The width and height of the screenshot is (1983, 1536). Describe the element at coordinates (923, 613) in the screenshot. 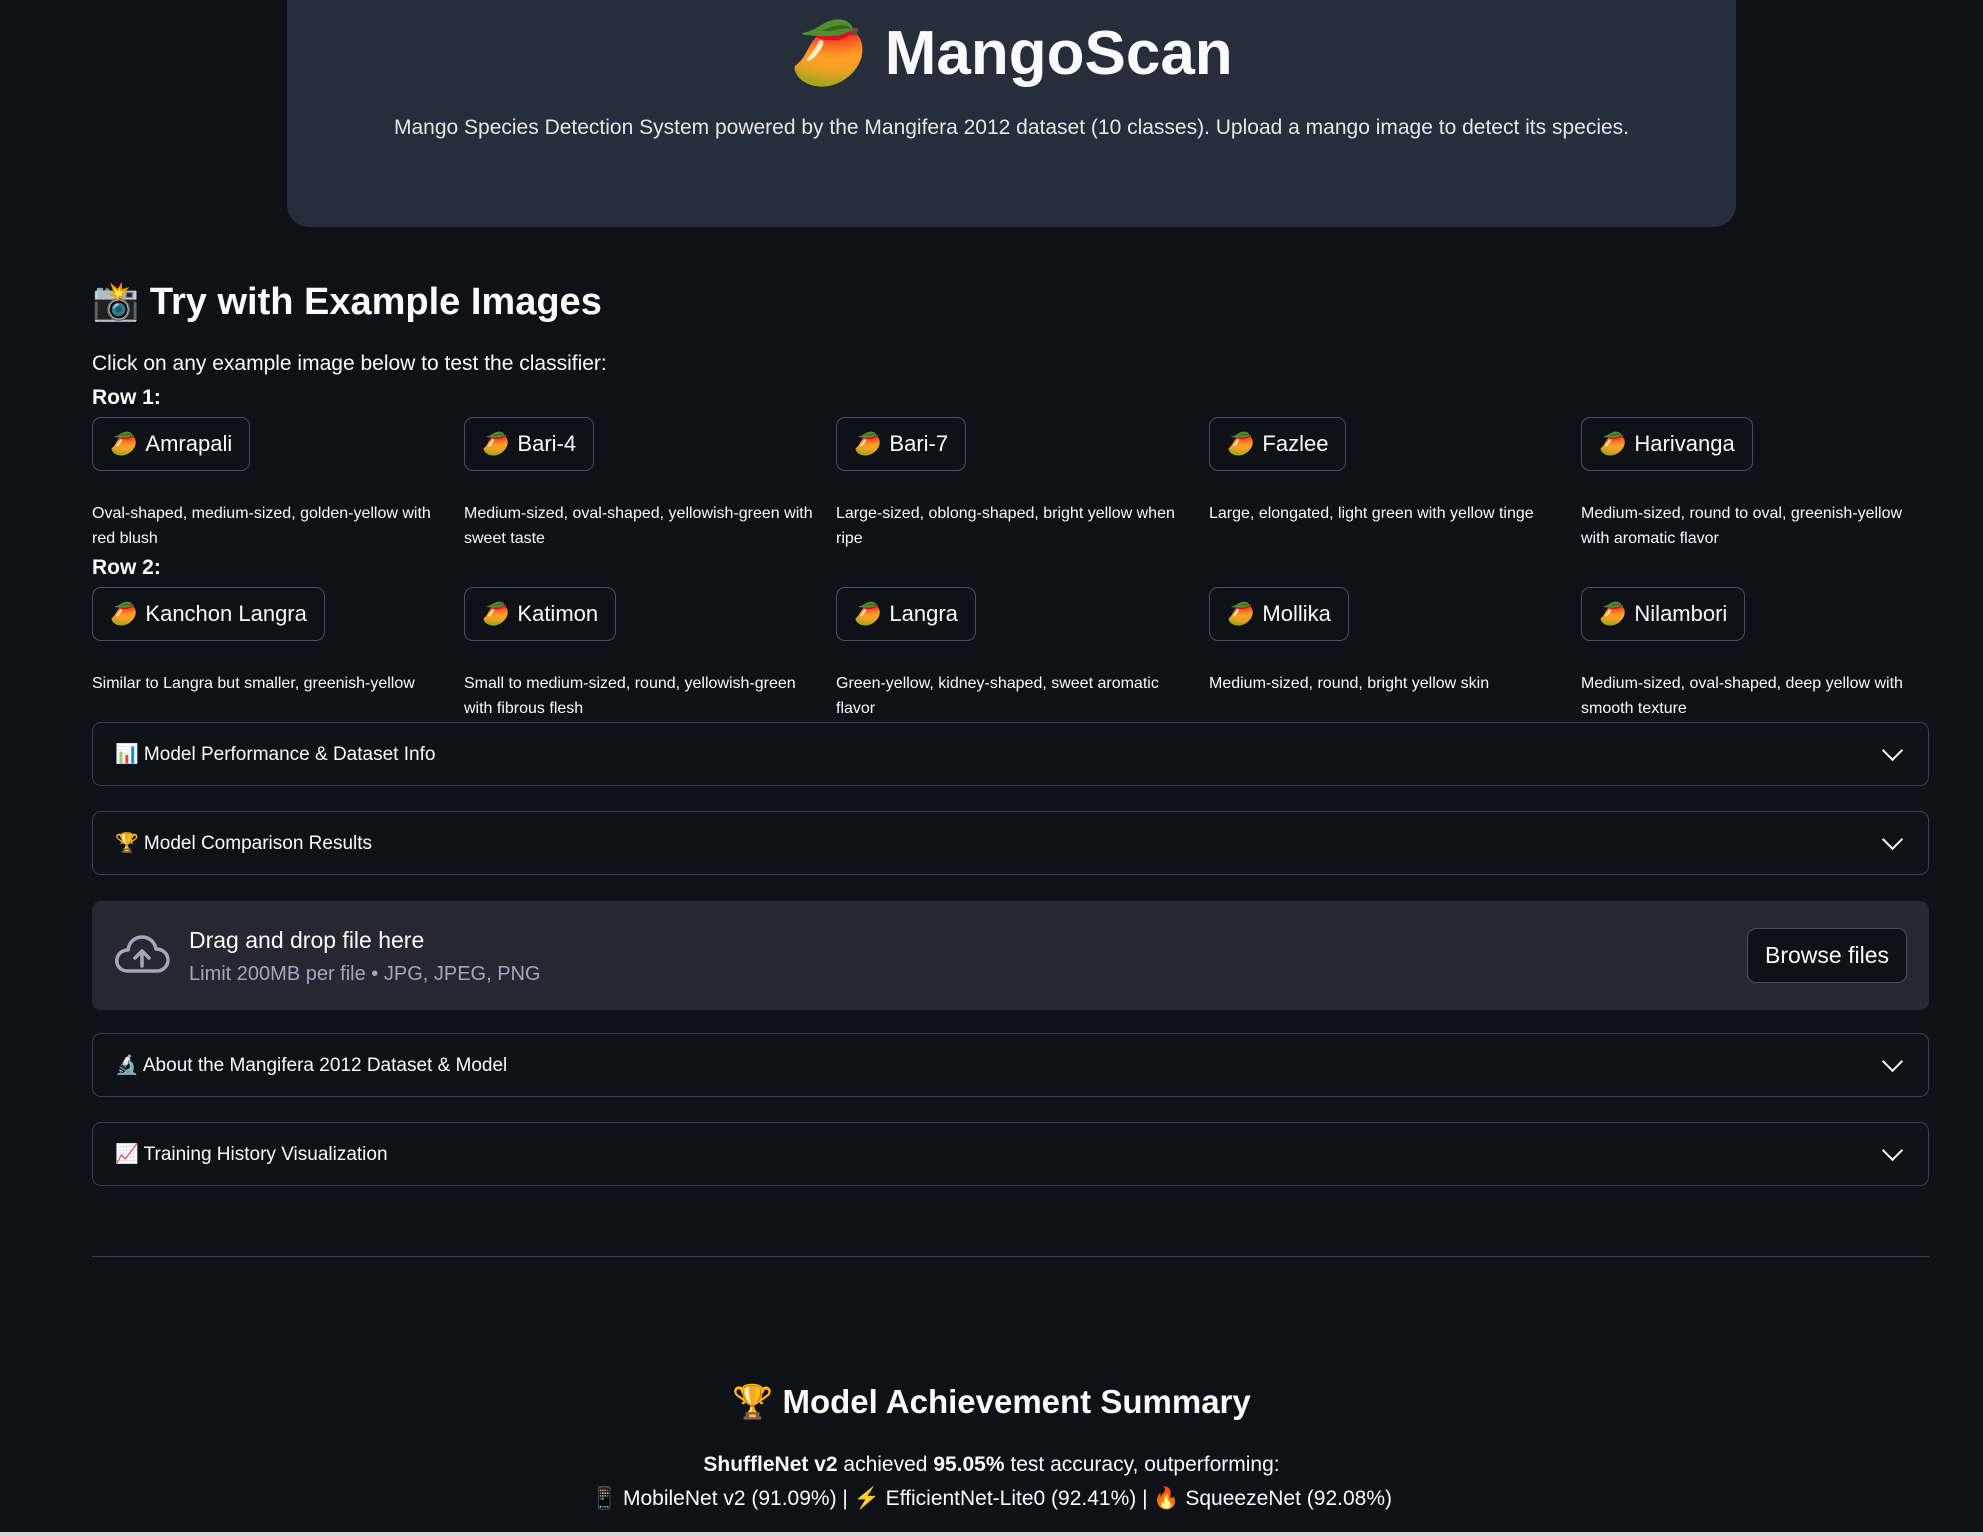

I see `example-button-label: Langra` at that location.